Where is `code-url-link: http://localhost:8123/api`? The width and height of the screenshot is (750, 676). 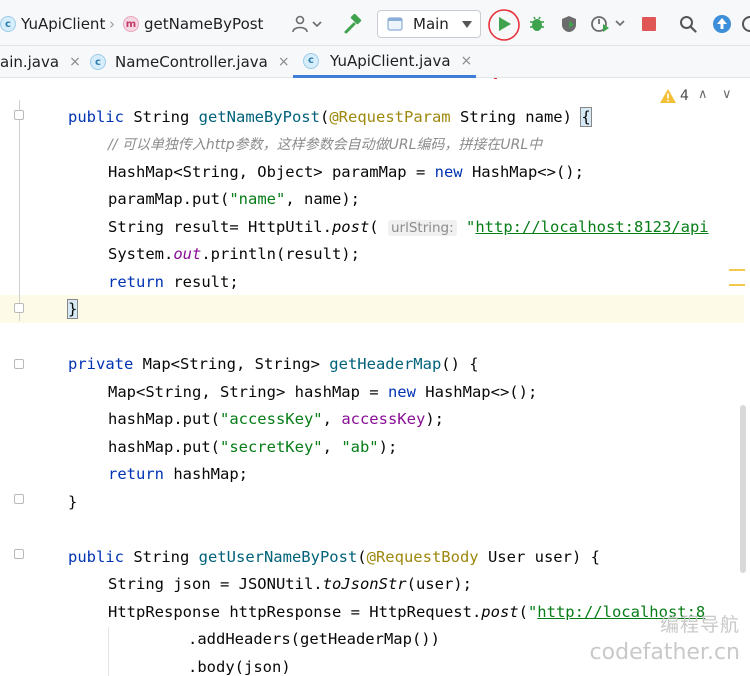 code-url-link: http://localhost:8123/api is located at coordinates (591, 227).